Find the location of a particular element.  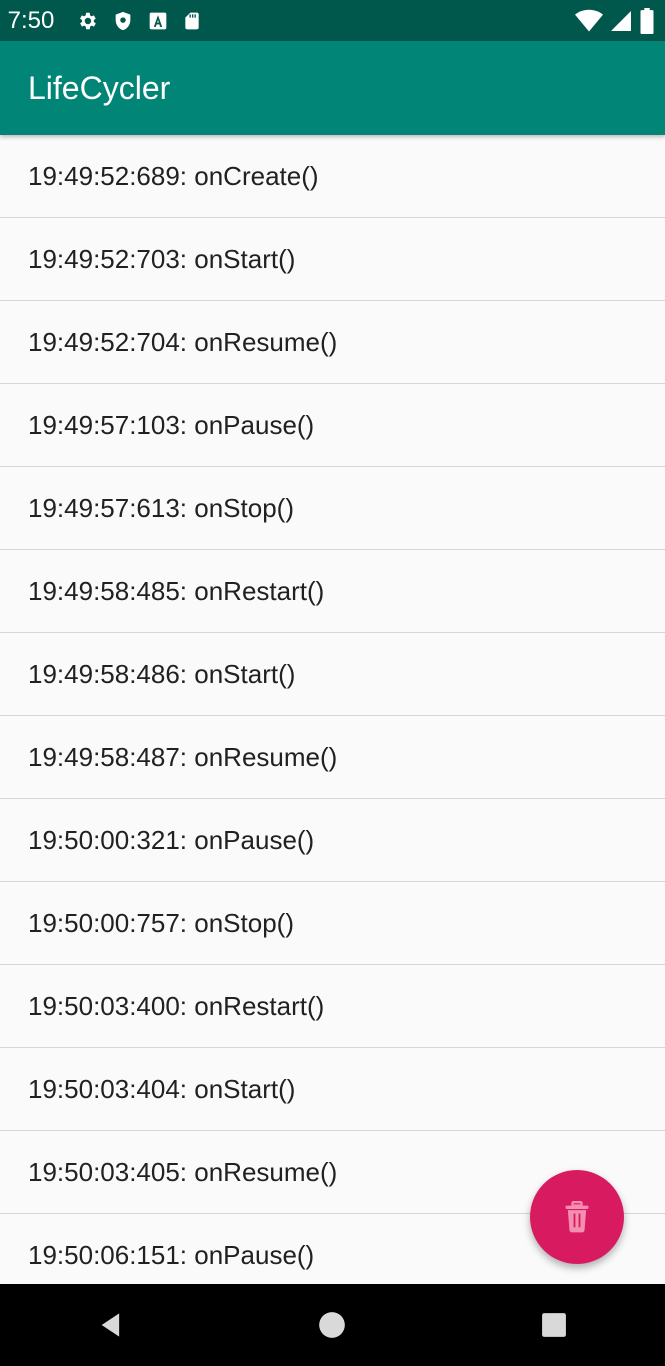

nav-back-button is located at coordinates (111, 1325).